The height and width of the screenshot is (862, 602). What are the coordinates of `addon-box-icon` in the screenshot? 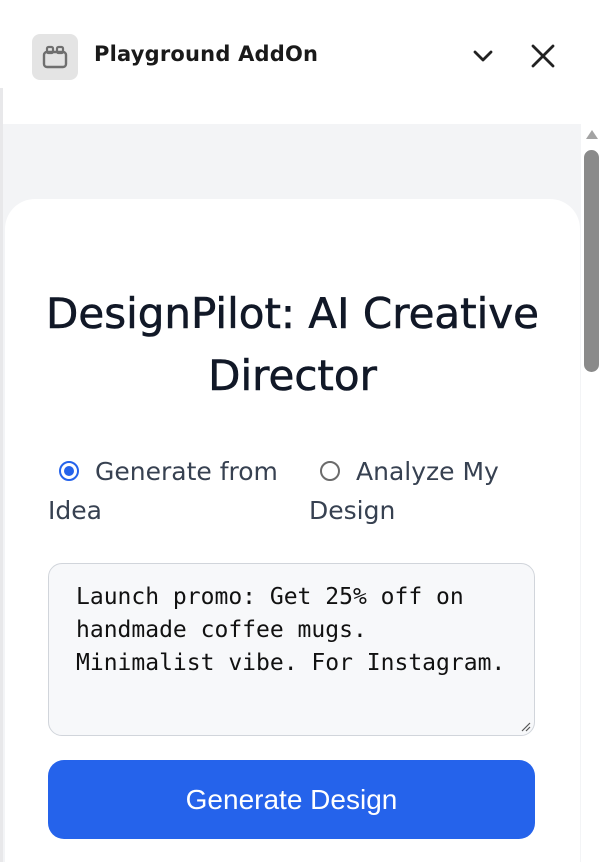 It's located at (55, 57).